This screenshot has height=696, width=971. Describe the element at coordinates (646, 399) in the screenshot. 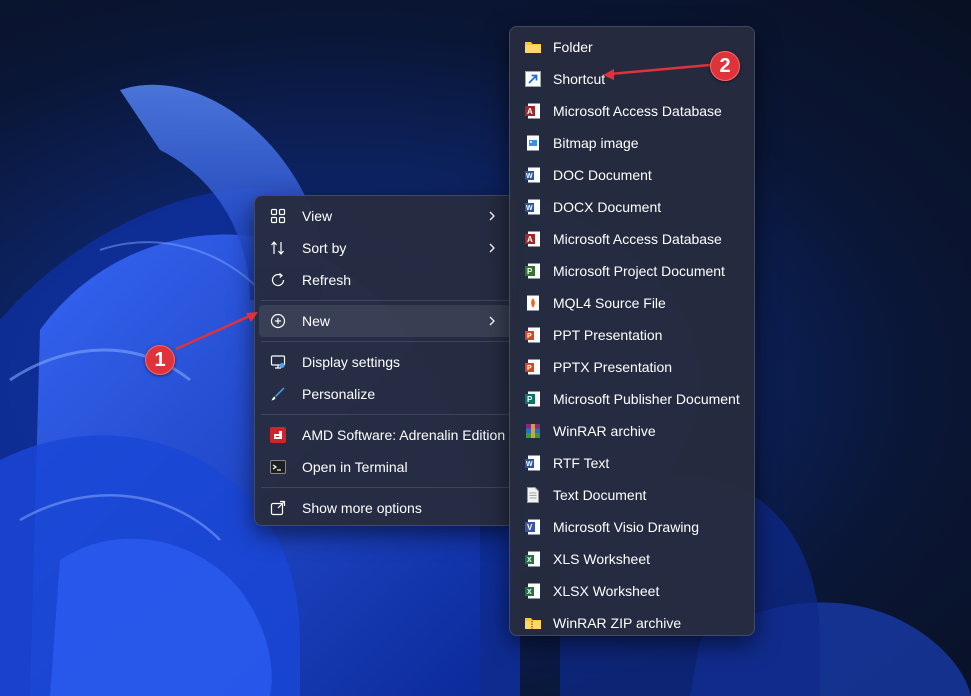

I see `new-item-label: Microsoft Publisher Document` at that location.